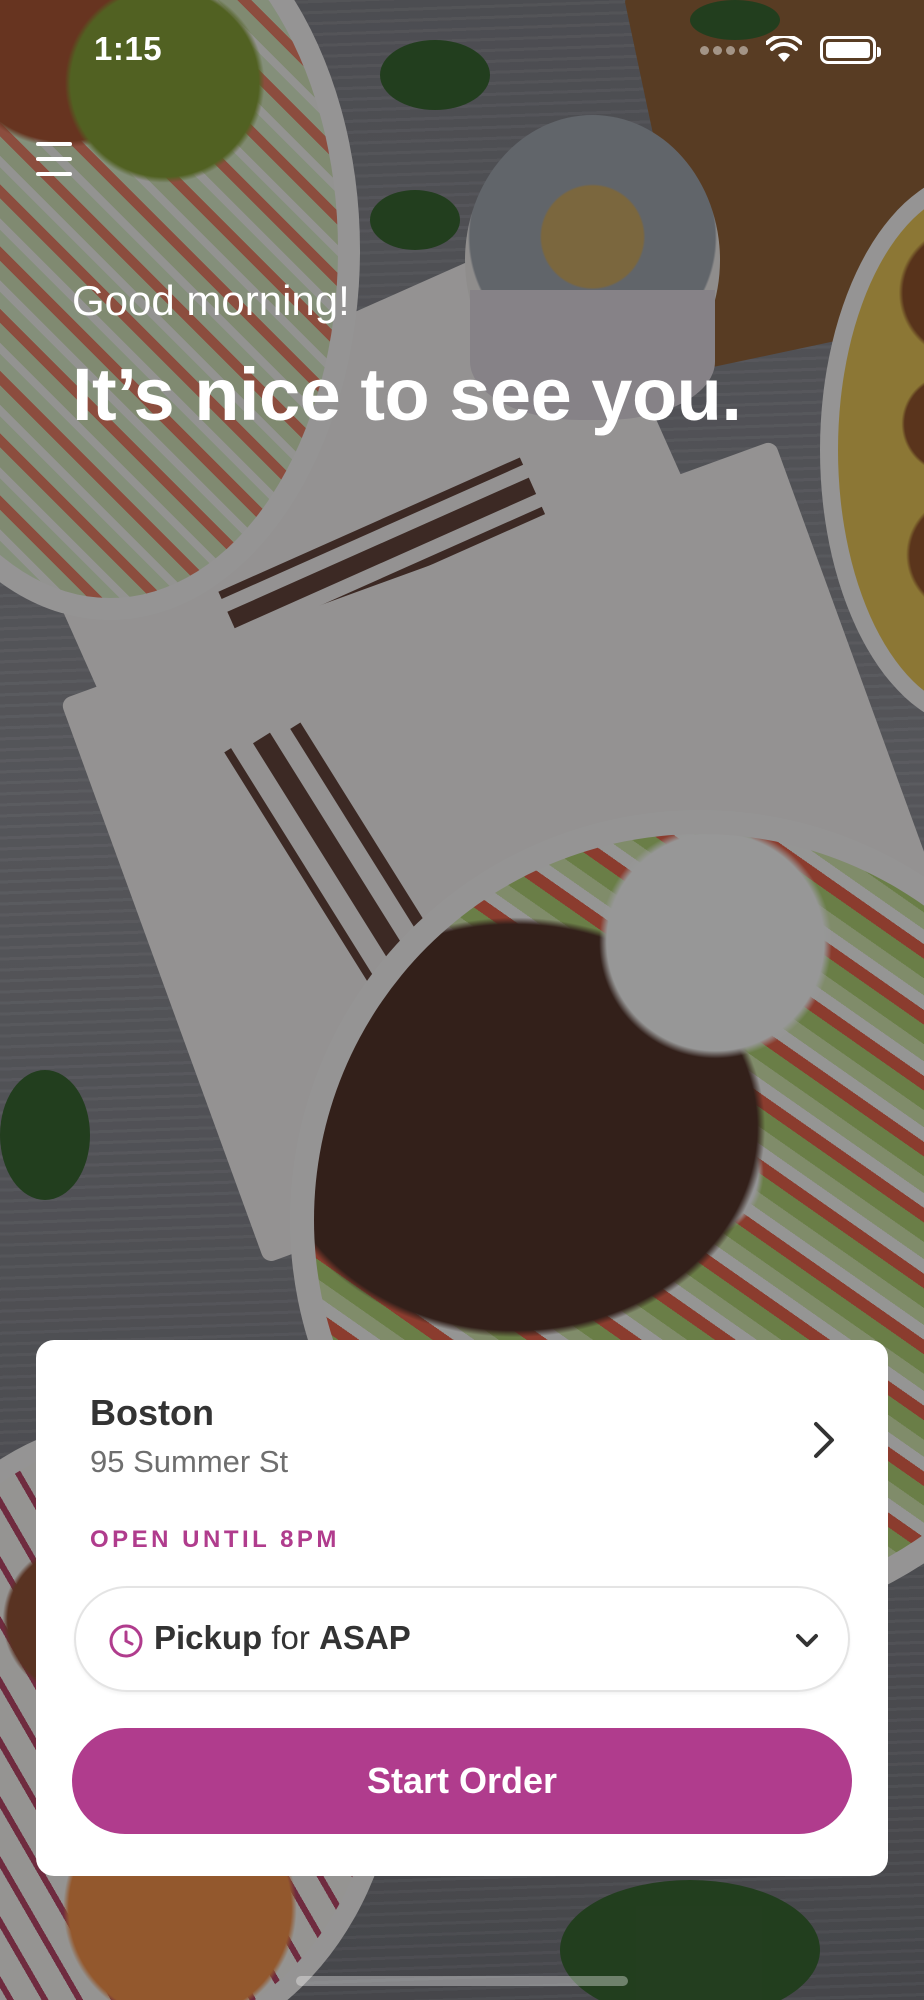 This screenshot has width=924, height=2000. What do you see at coordinates (54, 159) in the screenshot?
I see `hamburger-menu-icon` at bounding box center [54, 159].